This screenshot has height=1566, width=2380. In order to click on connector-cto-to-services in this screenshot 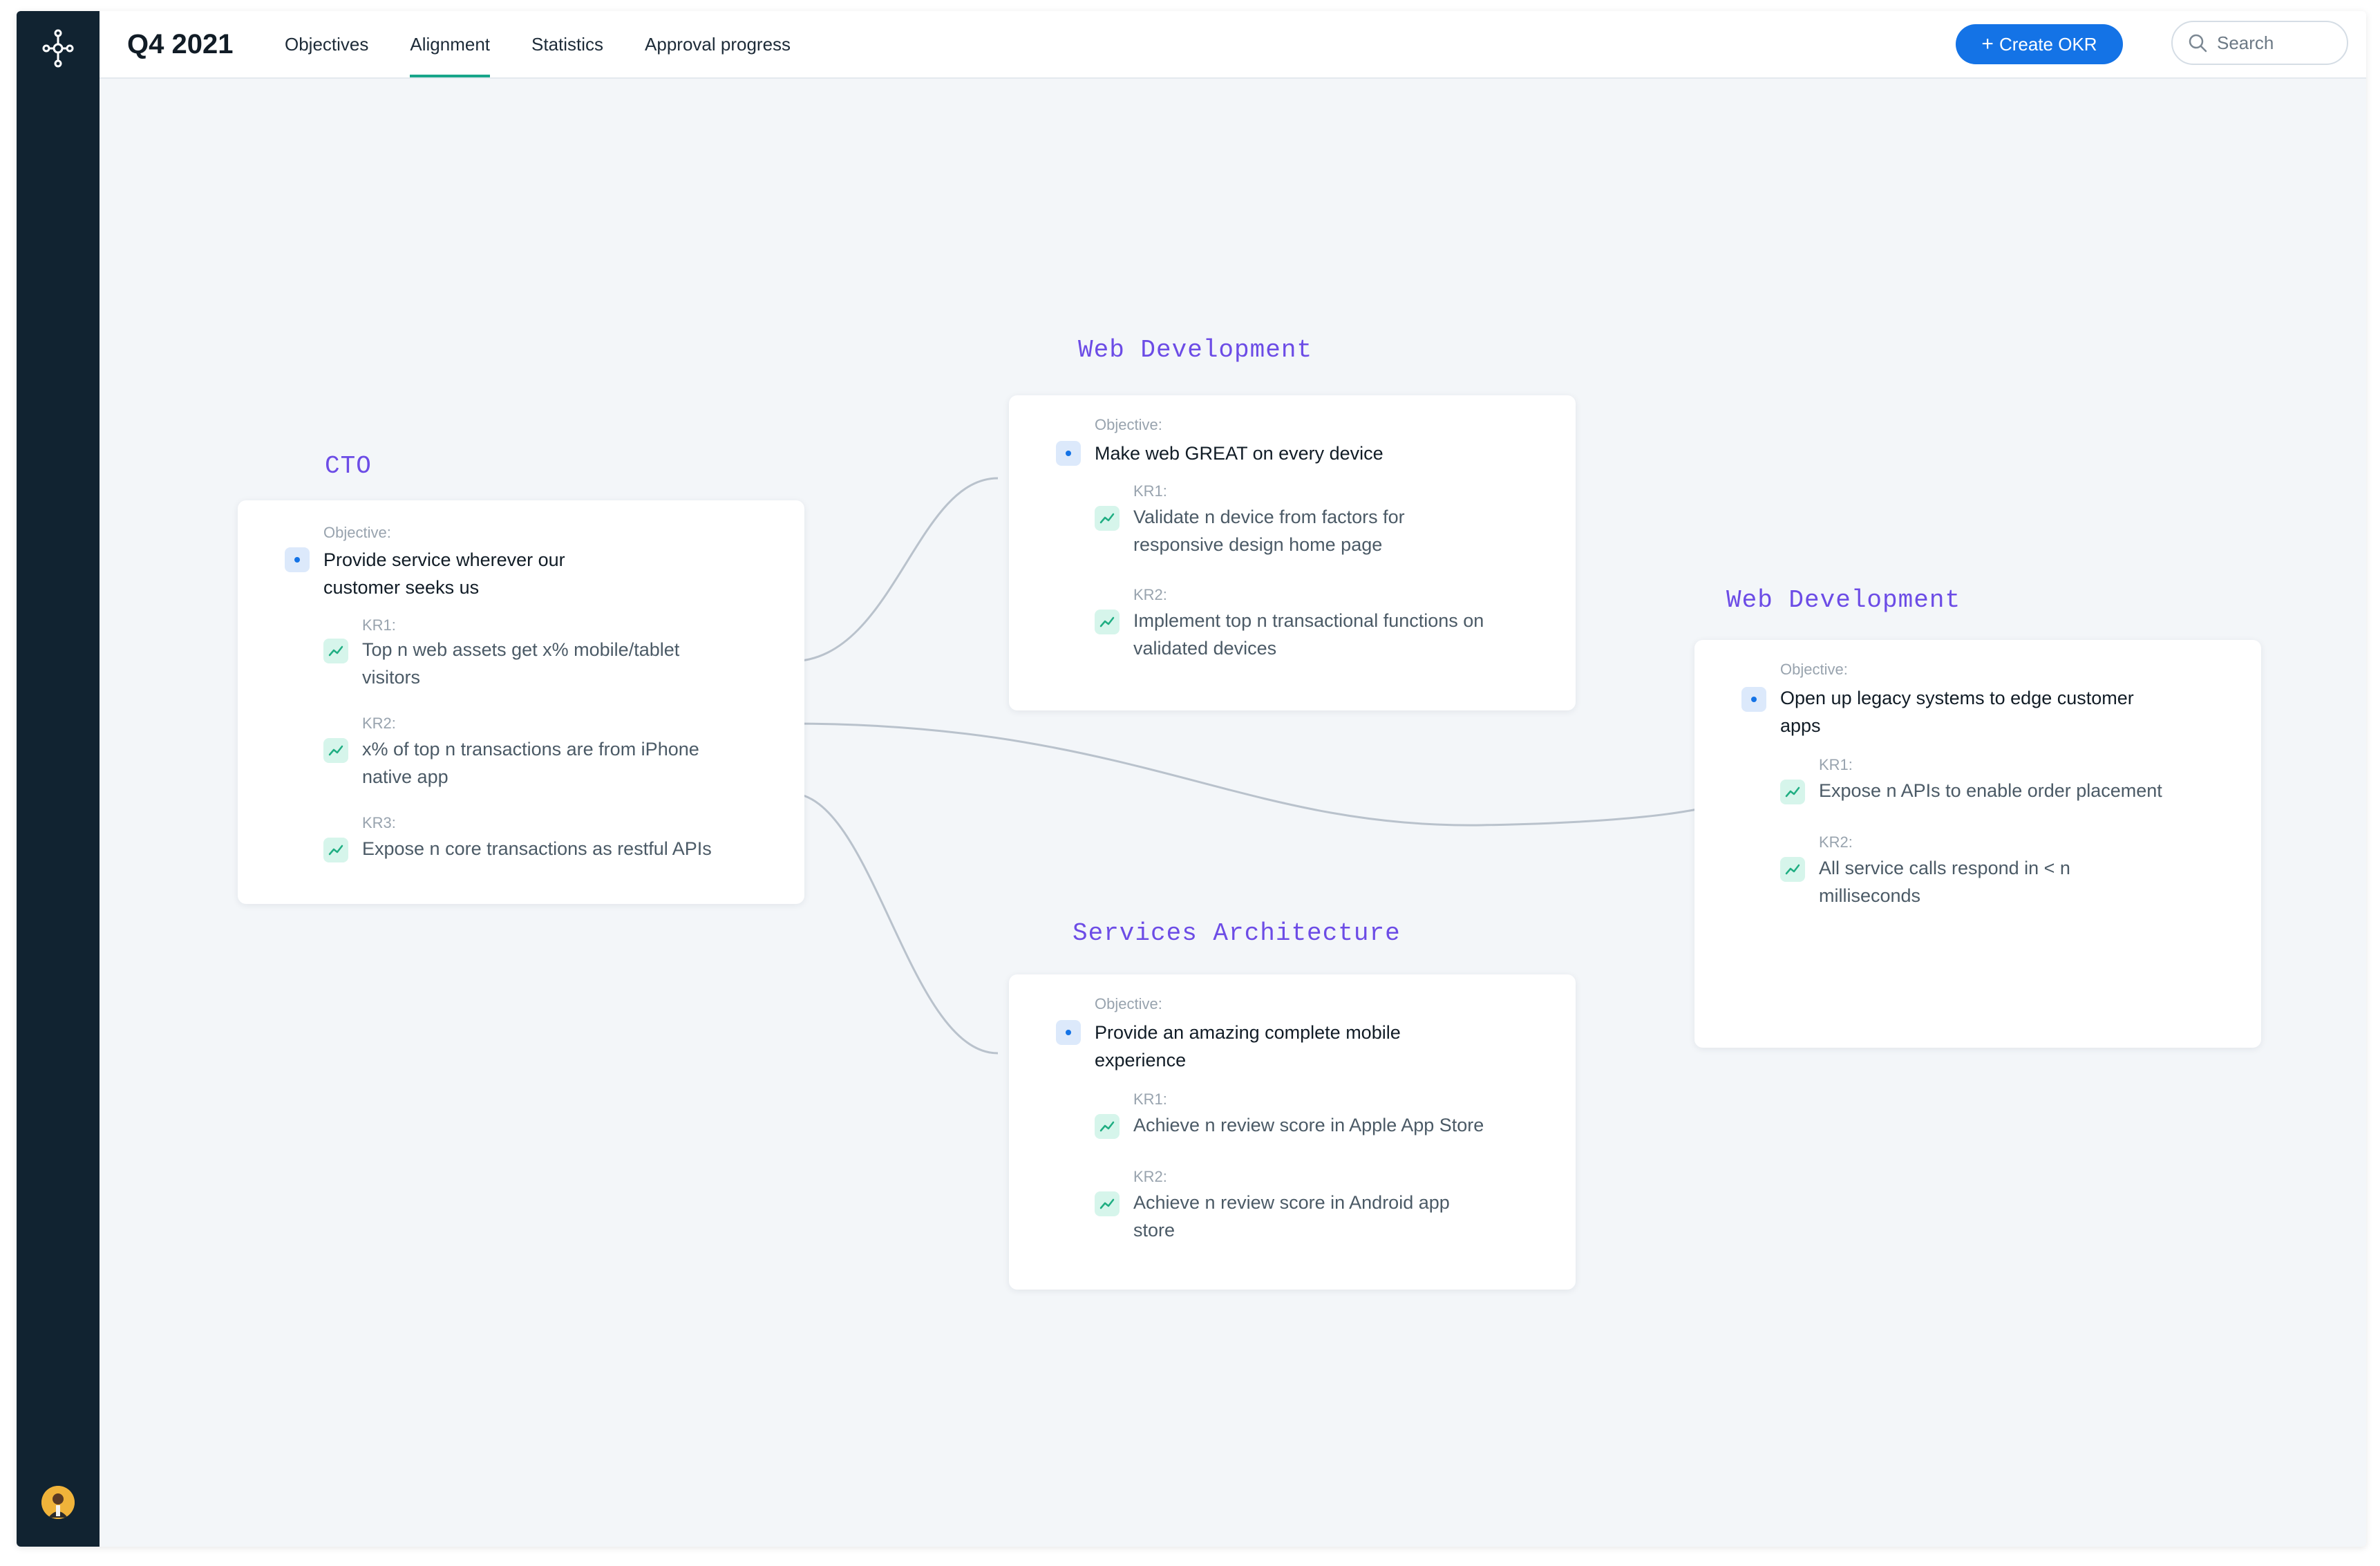, I will do `click(894, 923)`.